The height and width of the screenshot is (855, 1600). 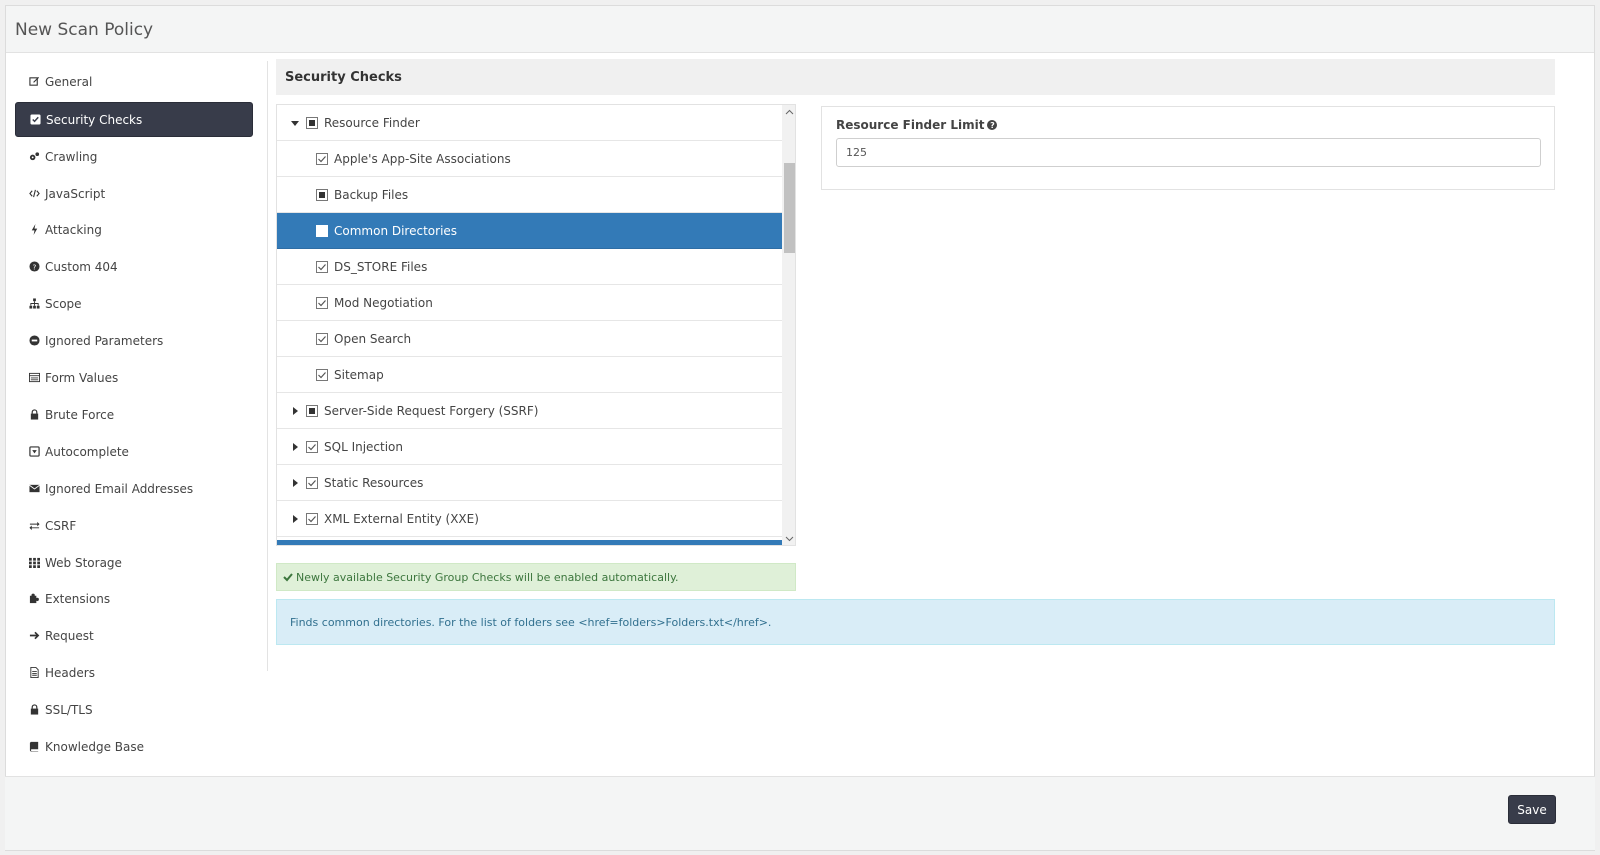 I want to click on sidebar-item-brute-force: Brute Force, so click(x=134, y=414).